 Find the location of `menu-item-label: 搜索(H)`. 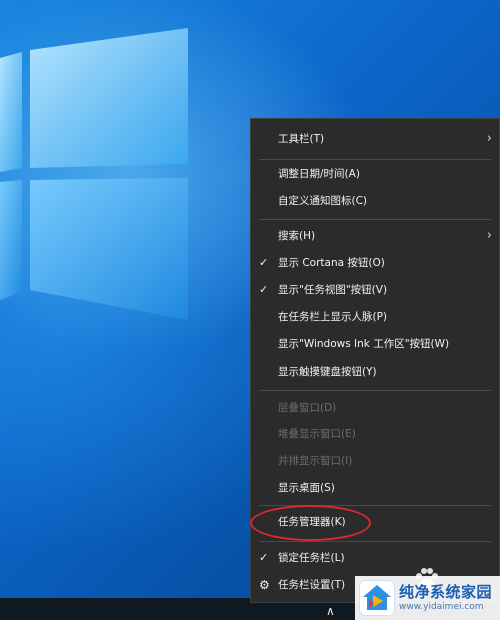

menu-item-label: 搜索(H) is located at coordinates (297, 236).